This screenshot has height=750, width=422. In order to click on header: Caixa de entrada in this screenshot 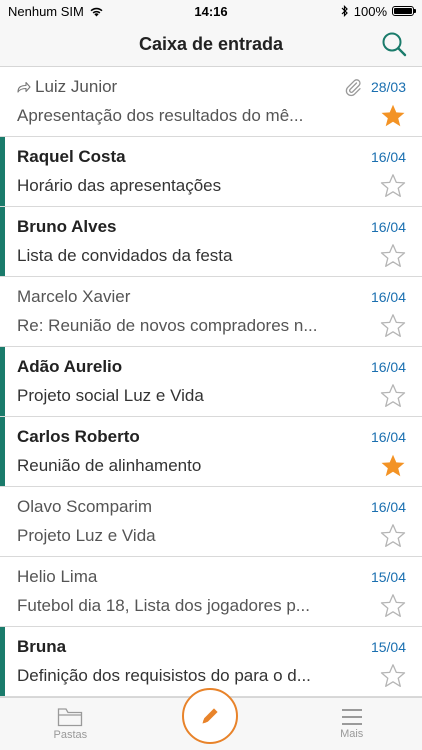, I will do `click(211, 44)`.